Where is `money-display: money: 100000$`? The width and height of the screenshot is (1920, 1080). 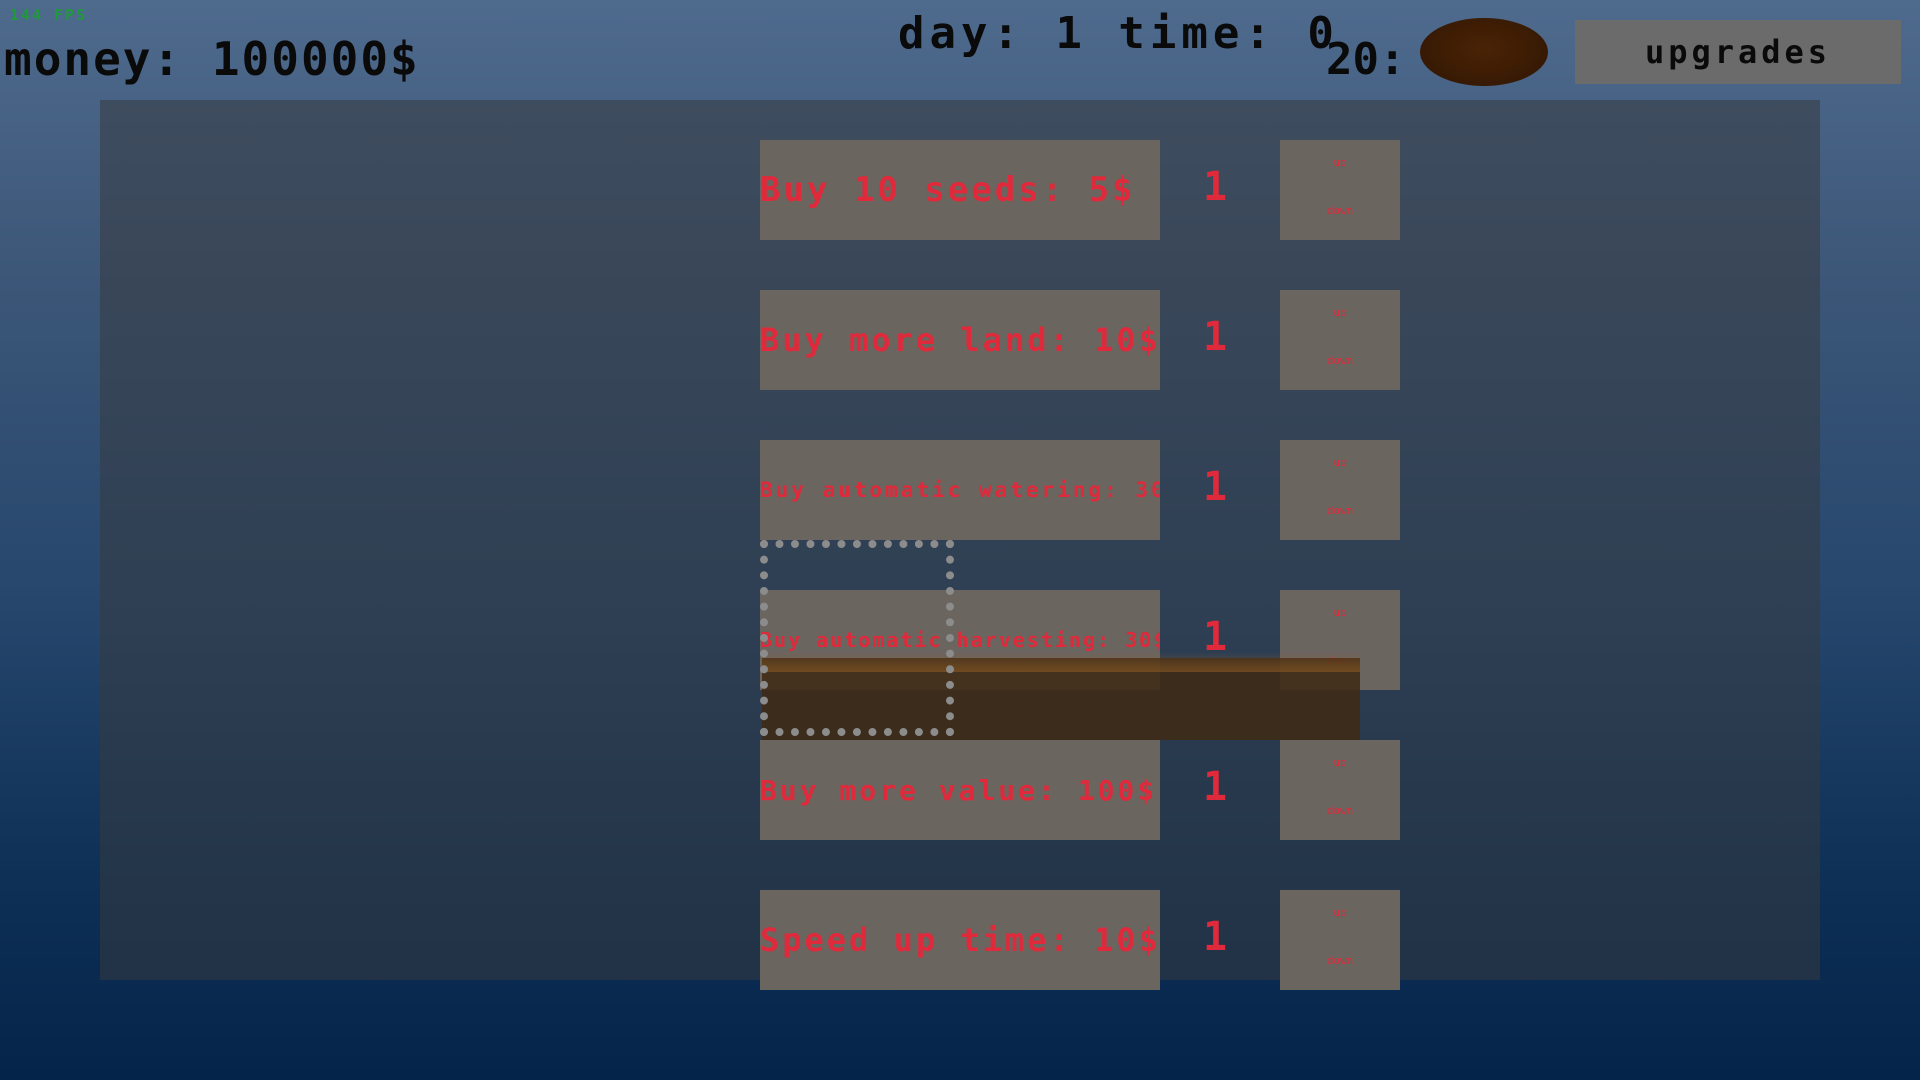 money-display: money: 100000$ is located at coordinates (212, 59).